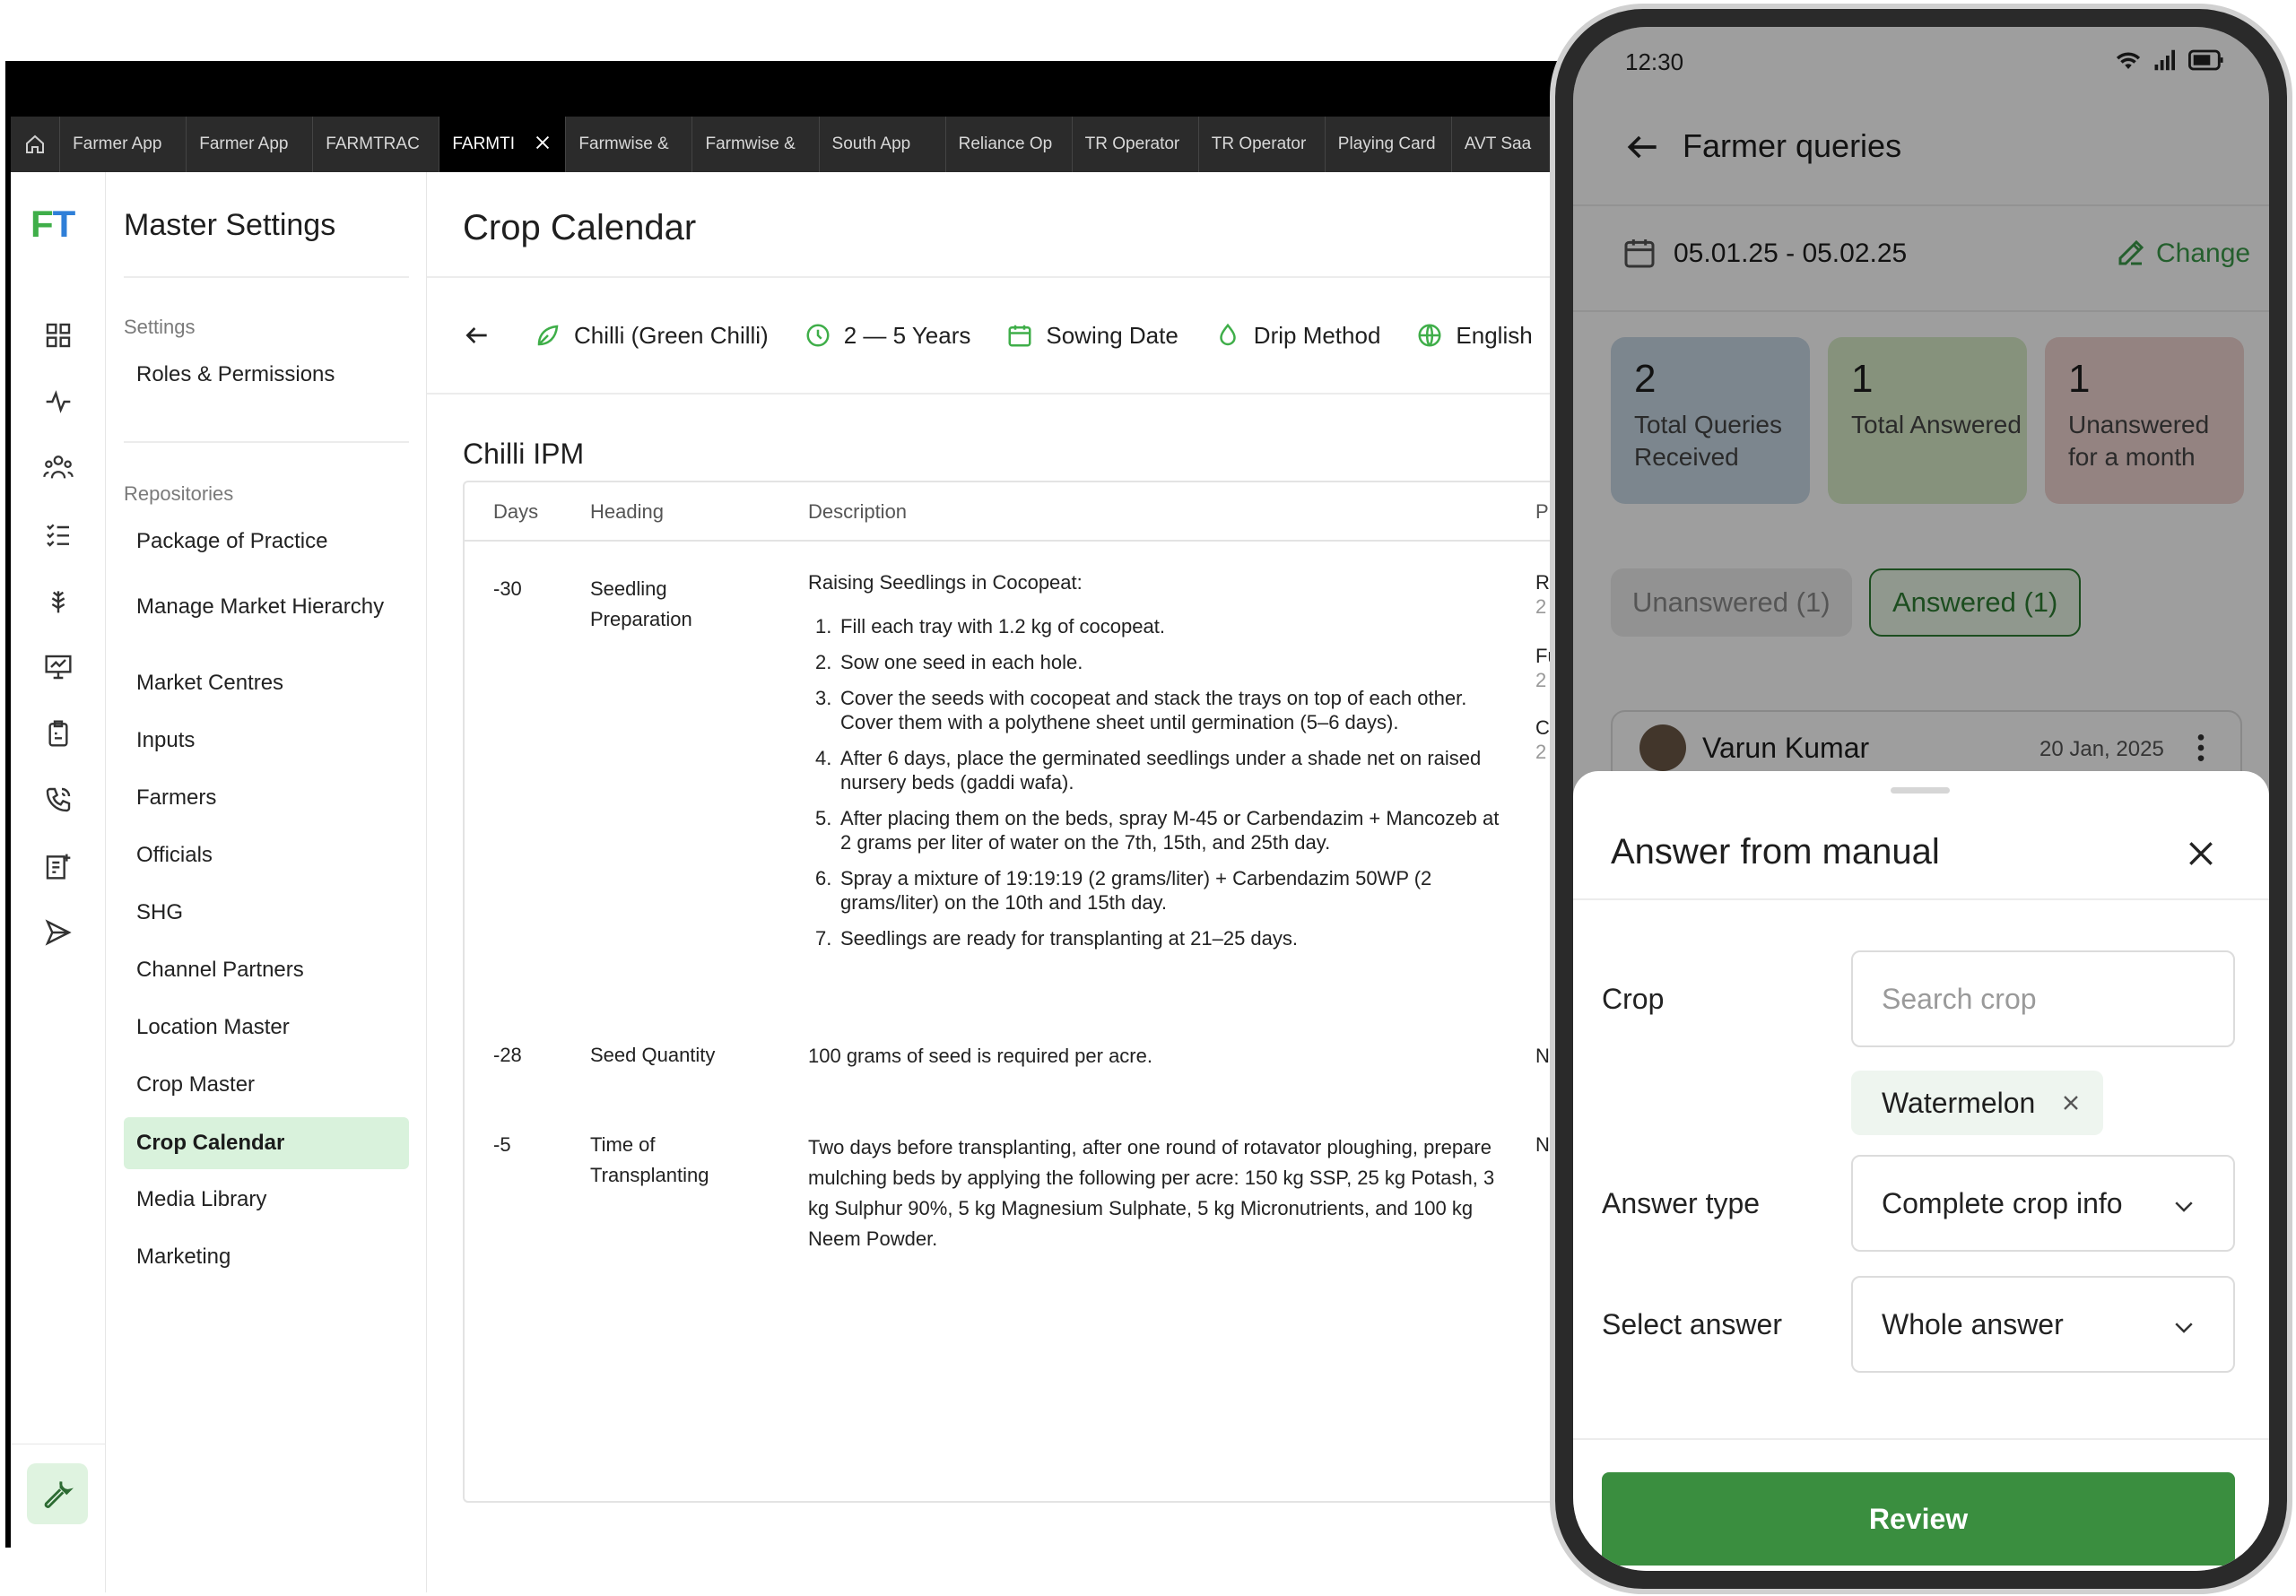  Describe the element at coordinates (502, 1144) in the screenshot. I see `table-cell-days: -5` at that location.